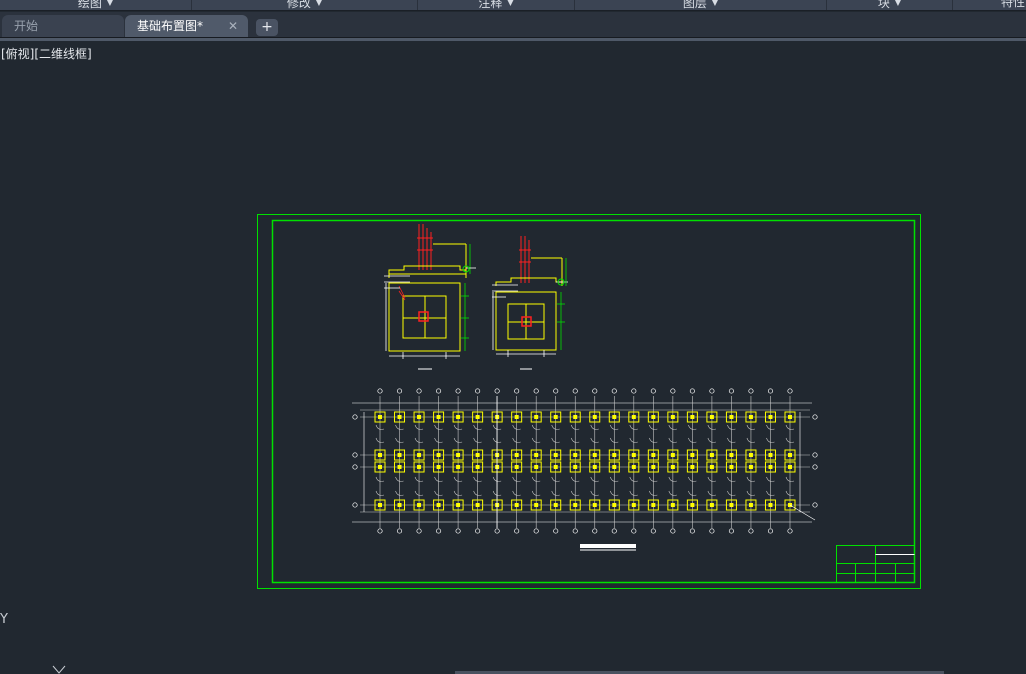 The width and height of the screenshot is (1026, 674). I want to click on column-plan, so click(423, 316).